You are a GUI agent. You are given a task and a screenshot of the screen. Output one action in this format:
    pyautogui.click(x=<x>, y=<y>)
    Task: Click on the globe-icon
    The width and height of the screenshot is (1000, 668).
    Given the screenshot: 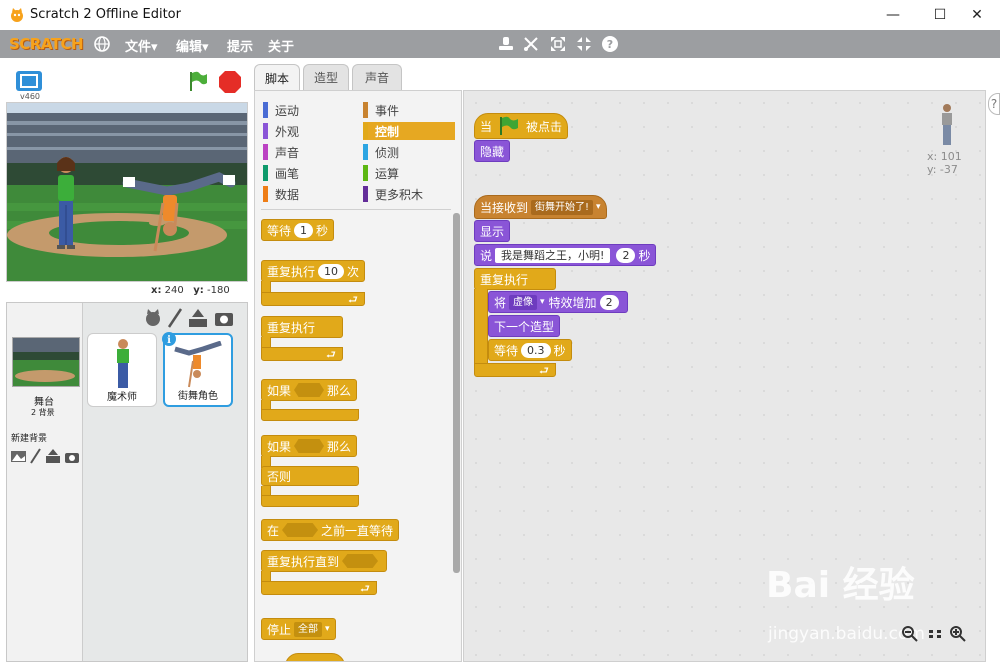 What is the action you would take?
    pyautogui.click(x=102, y=44)
    